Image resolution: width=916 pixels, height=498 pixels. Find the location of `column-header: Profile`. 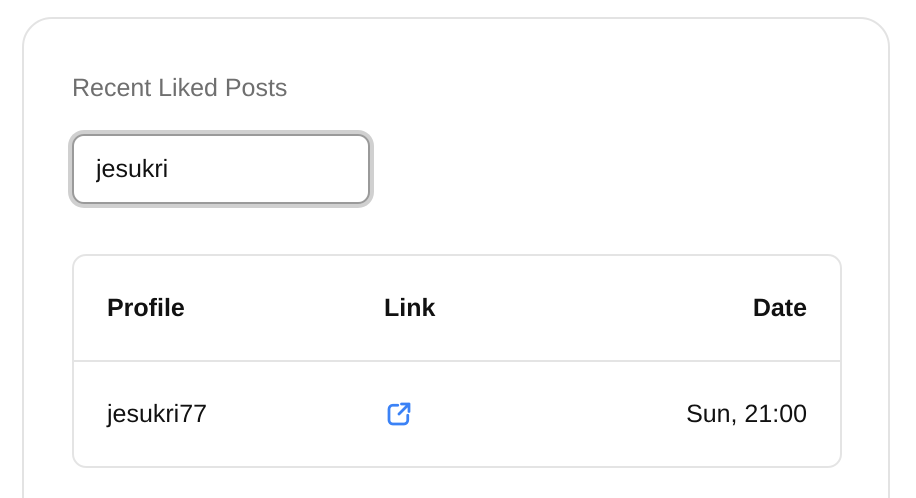

column-header: Profile is located at coordinates (146, 308).